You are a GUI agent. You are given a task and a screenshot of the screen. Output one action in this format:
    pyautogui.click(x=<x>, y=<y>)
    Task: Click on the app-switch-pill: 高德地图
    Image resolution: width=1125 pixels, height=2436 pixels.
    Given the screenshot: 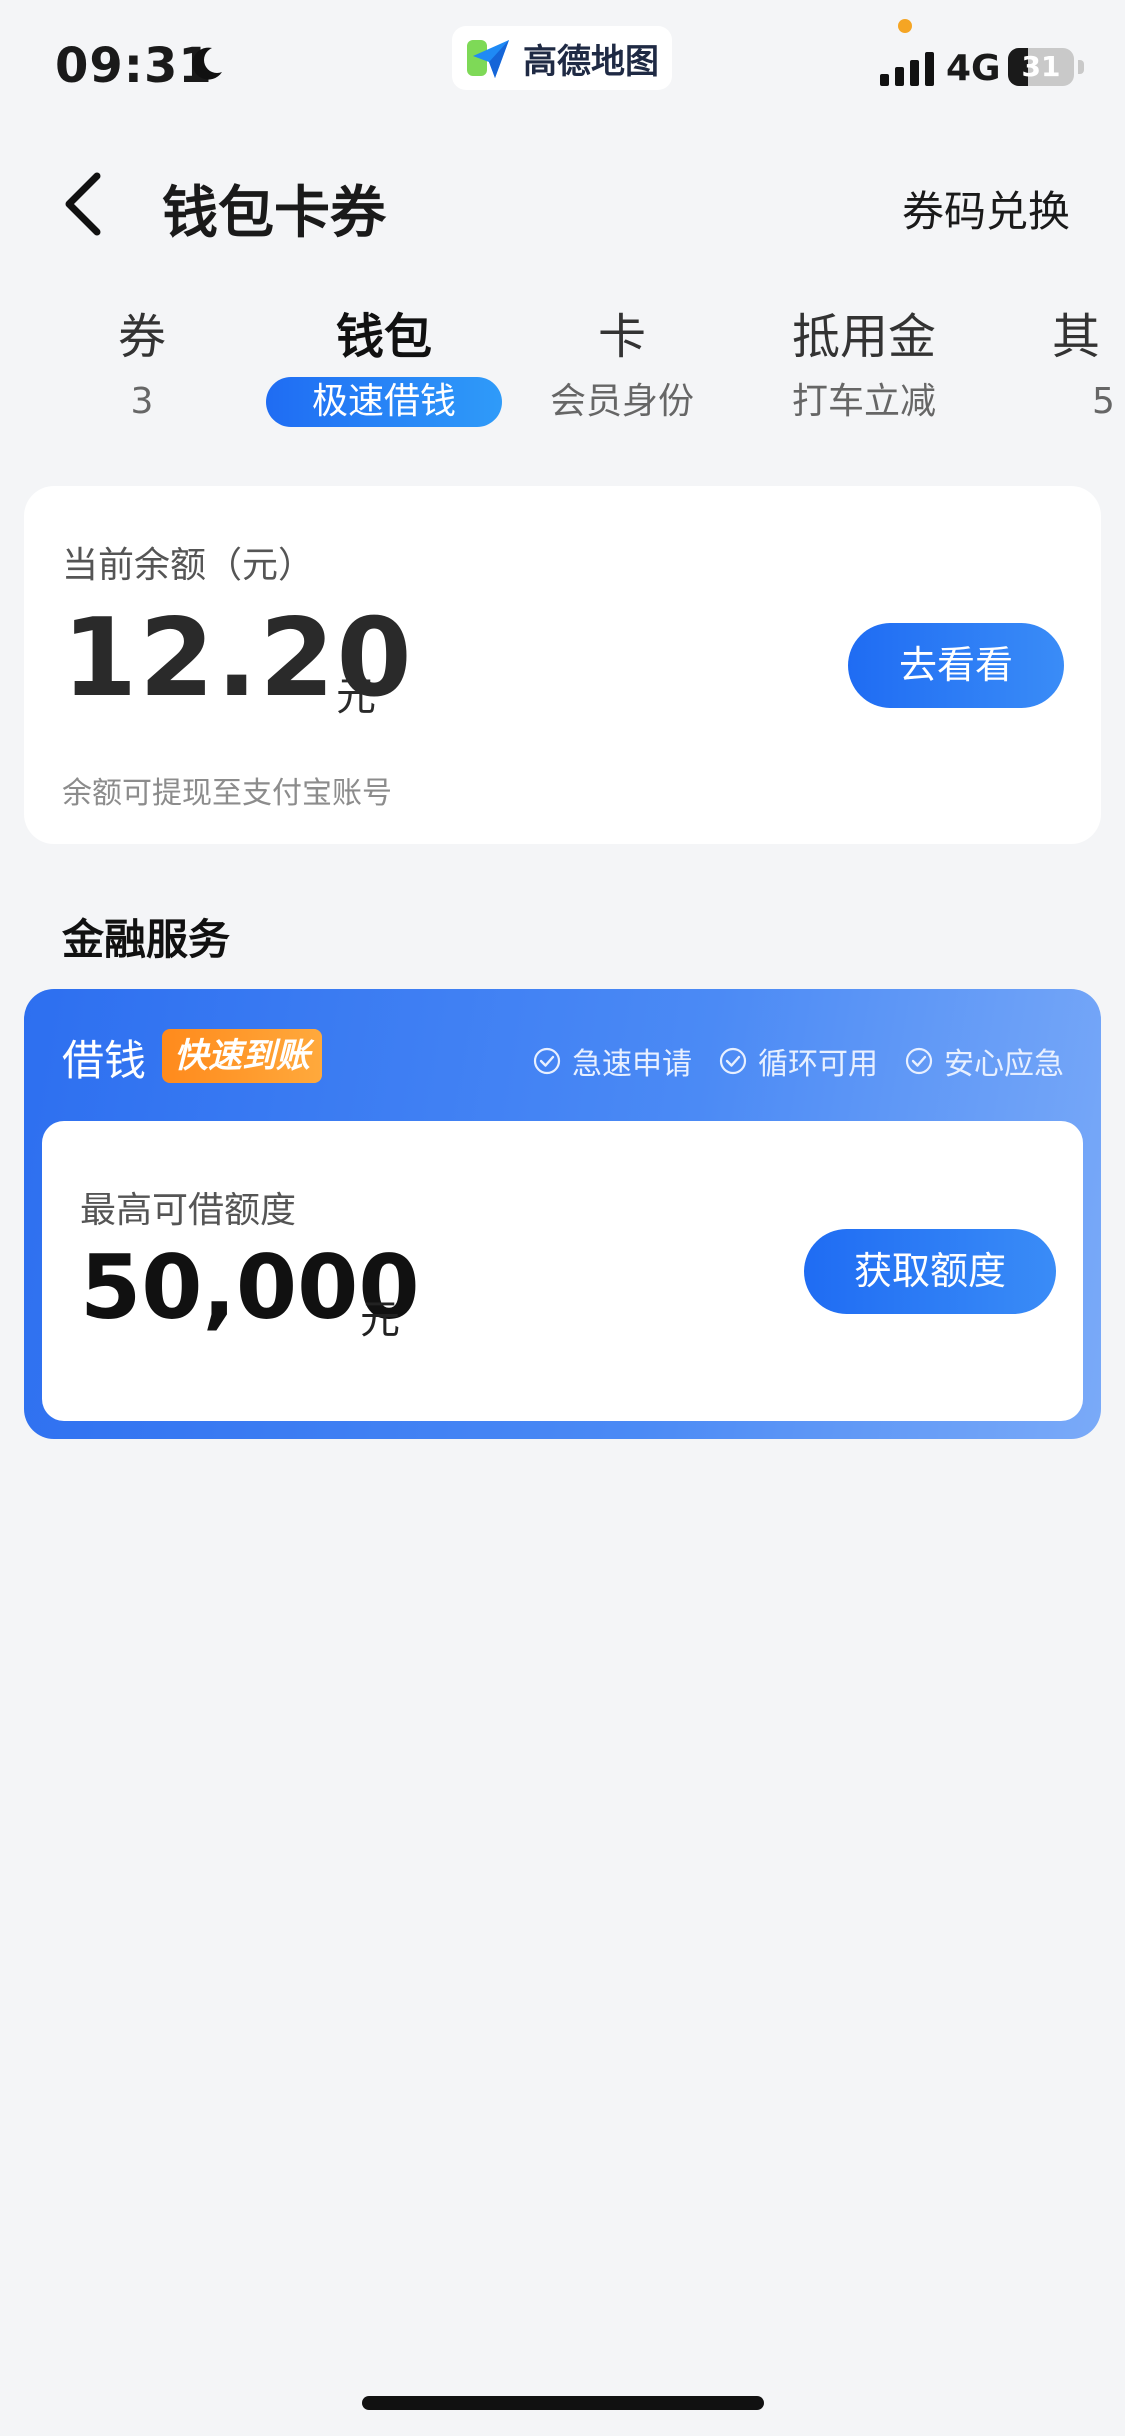 What is the action you would take?
    pyautogui.click(x=562, y=58)
    